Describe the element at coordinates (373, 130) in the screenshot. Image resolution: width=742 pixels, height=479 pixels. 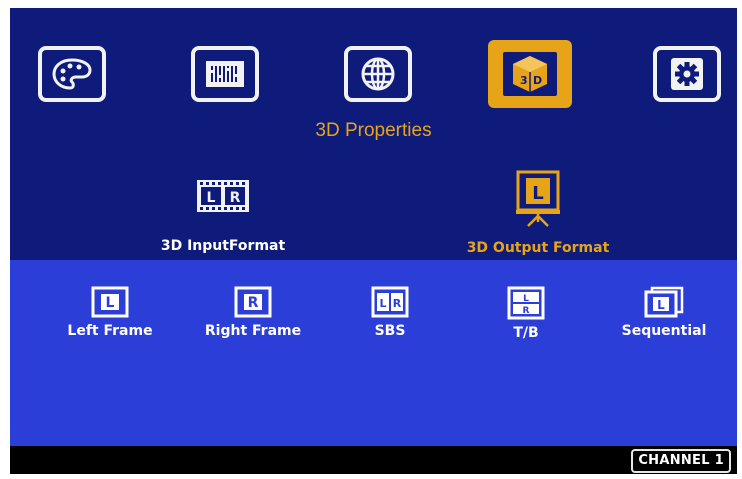
I see `section-title: 3D Properties` at that location.